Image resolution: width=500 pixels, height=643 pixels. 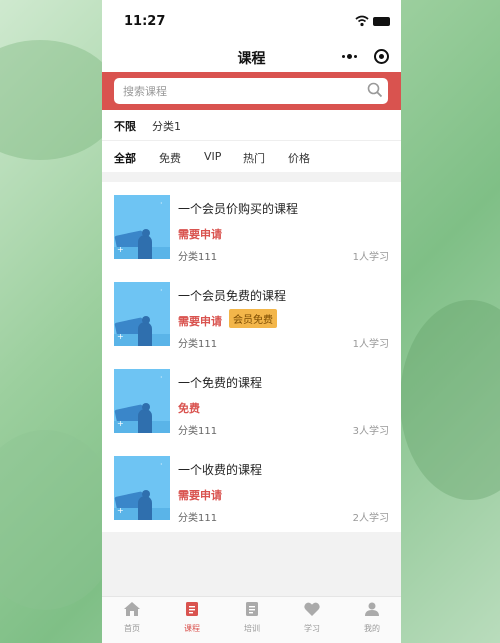 I want to click on course-item: · + 一个收费的课程 需要申请 分类111 2人学习, so click(x=251, y=486).